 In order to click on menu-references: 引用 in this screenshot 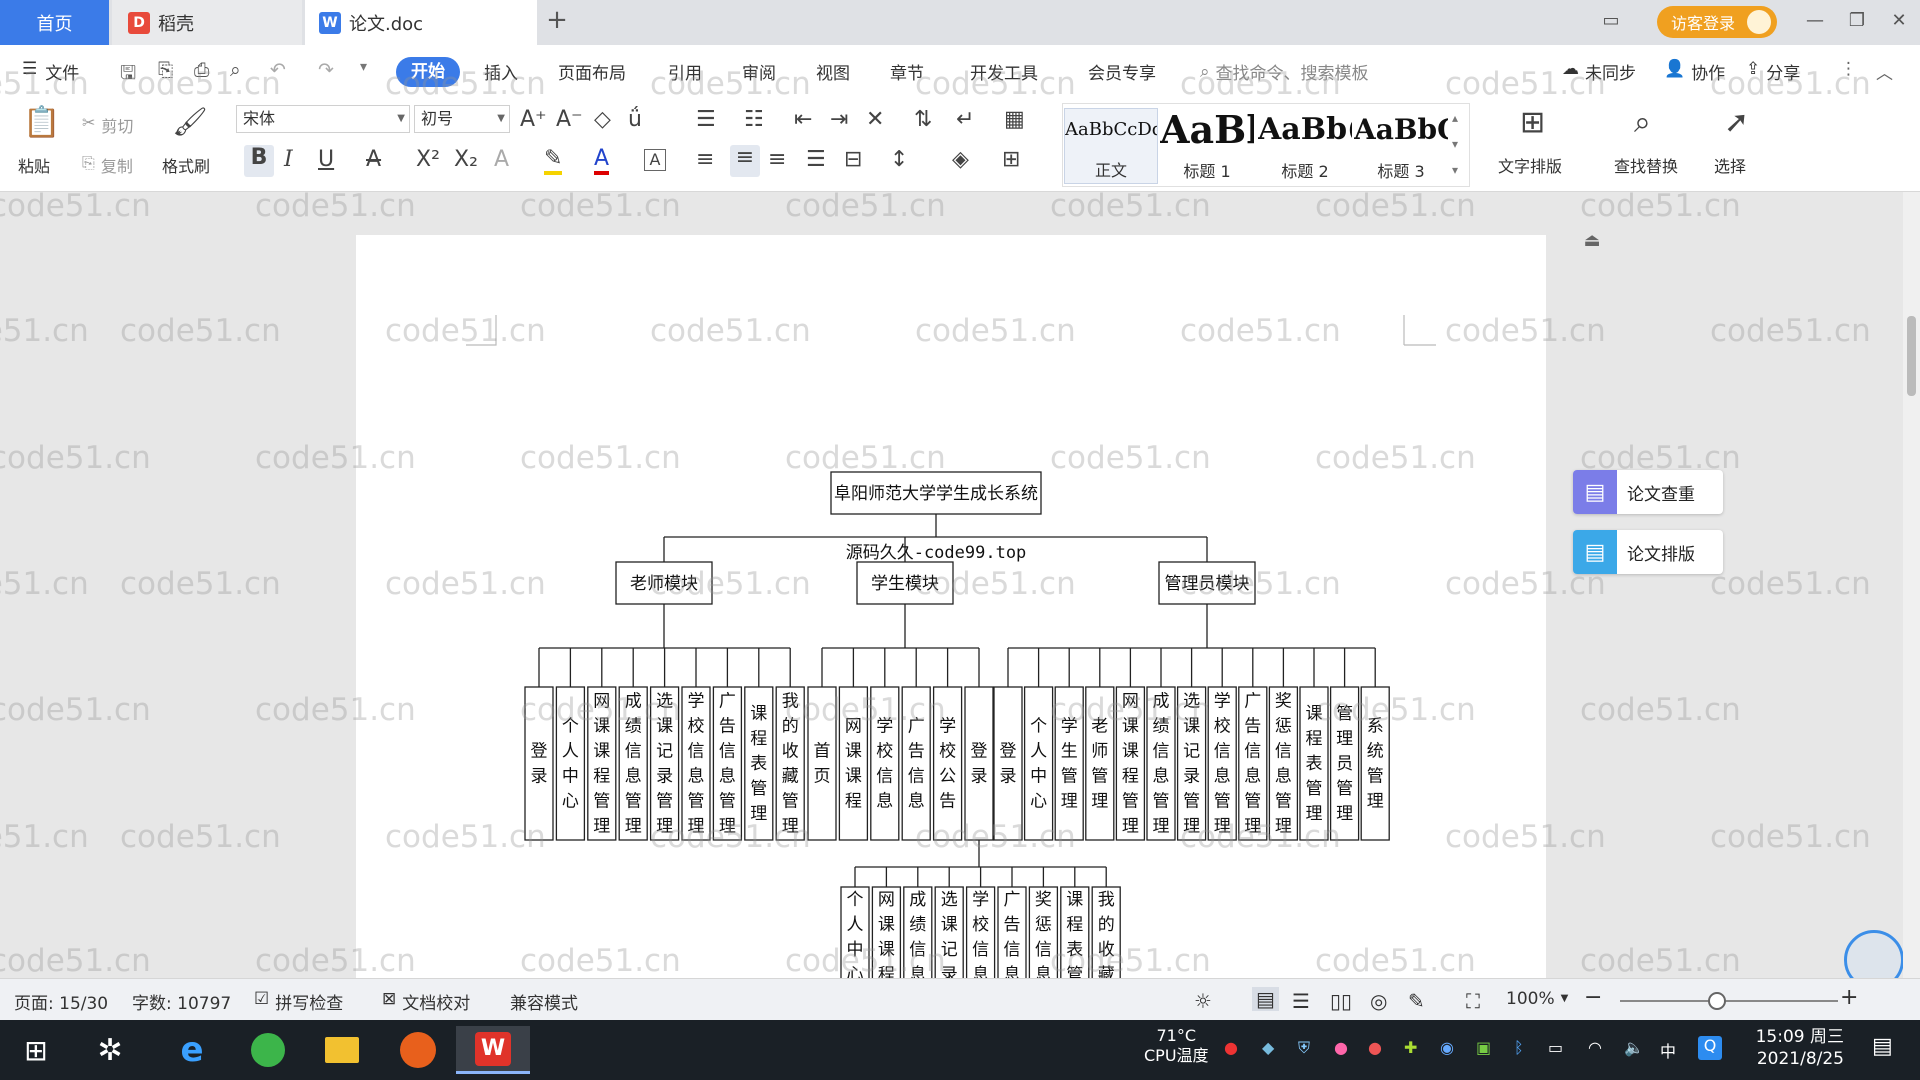, I will do `click(685, 71)`.